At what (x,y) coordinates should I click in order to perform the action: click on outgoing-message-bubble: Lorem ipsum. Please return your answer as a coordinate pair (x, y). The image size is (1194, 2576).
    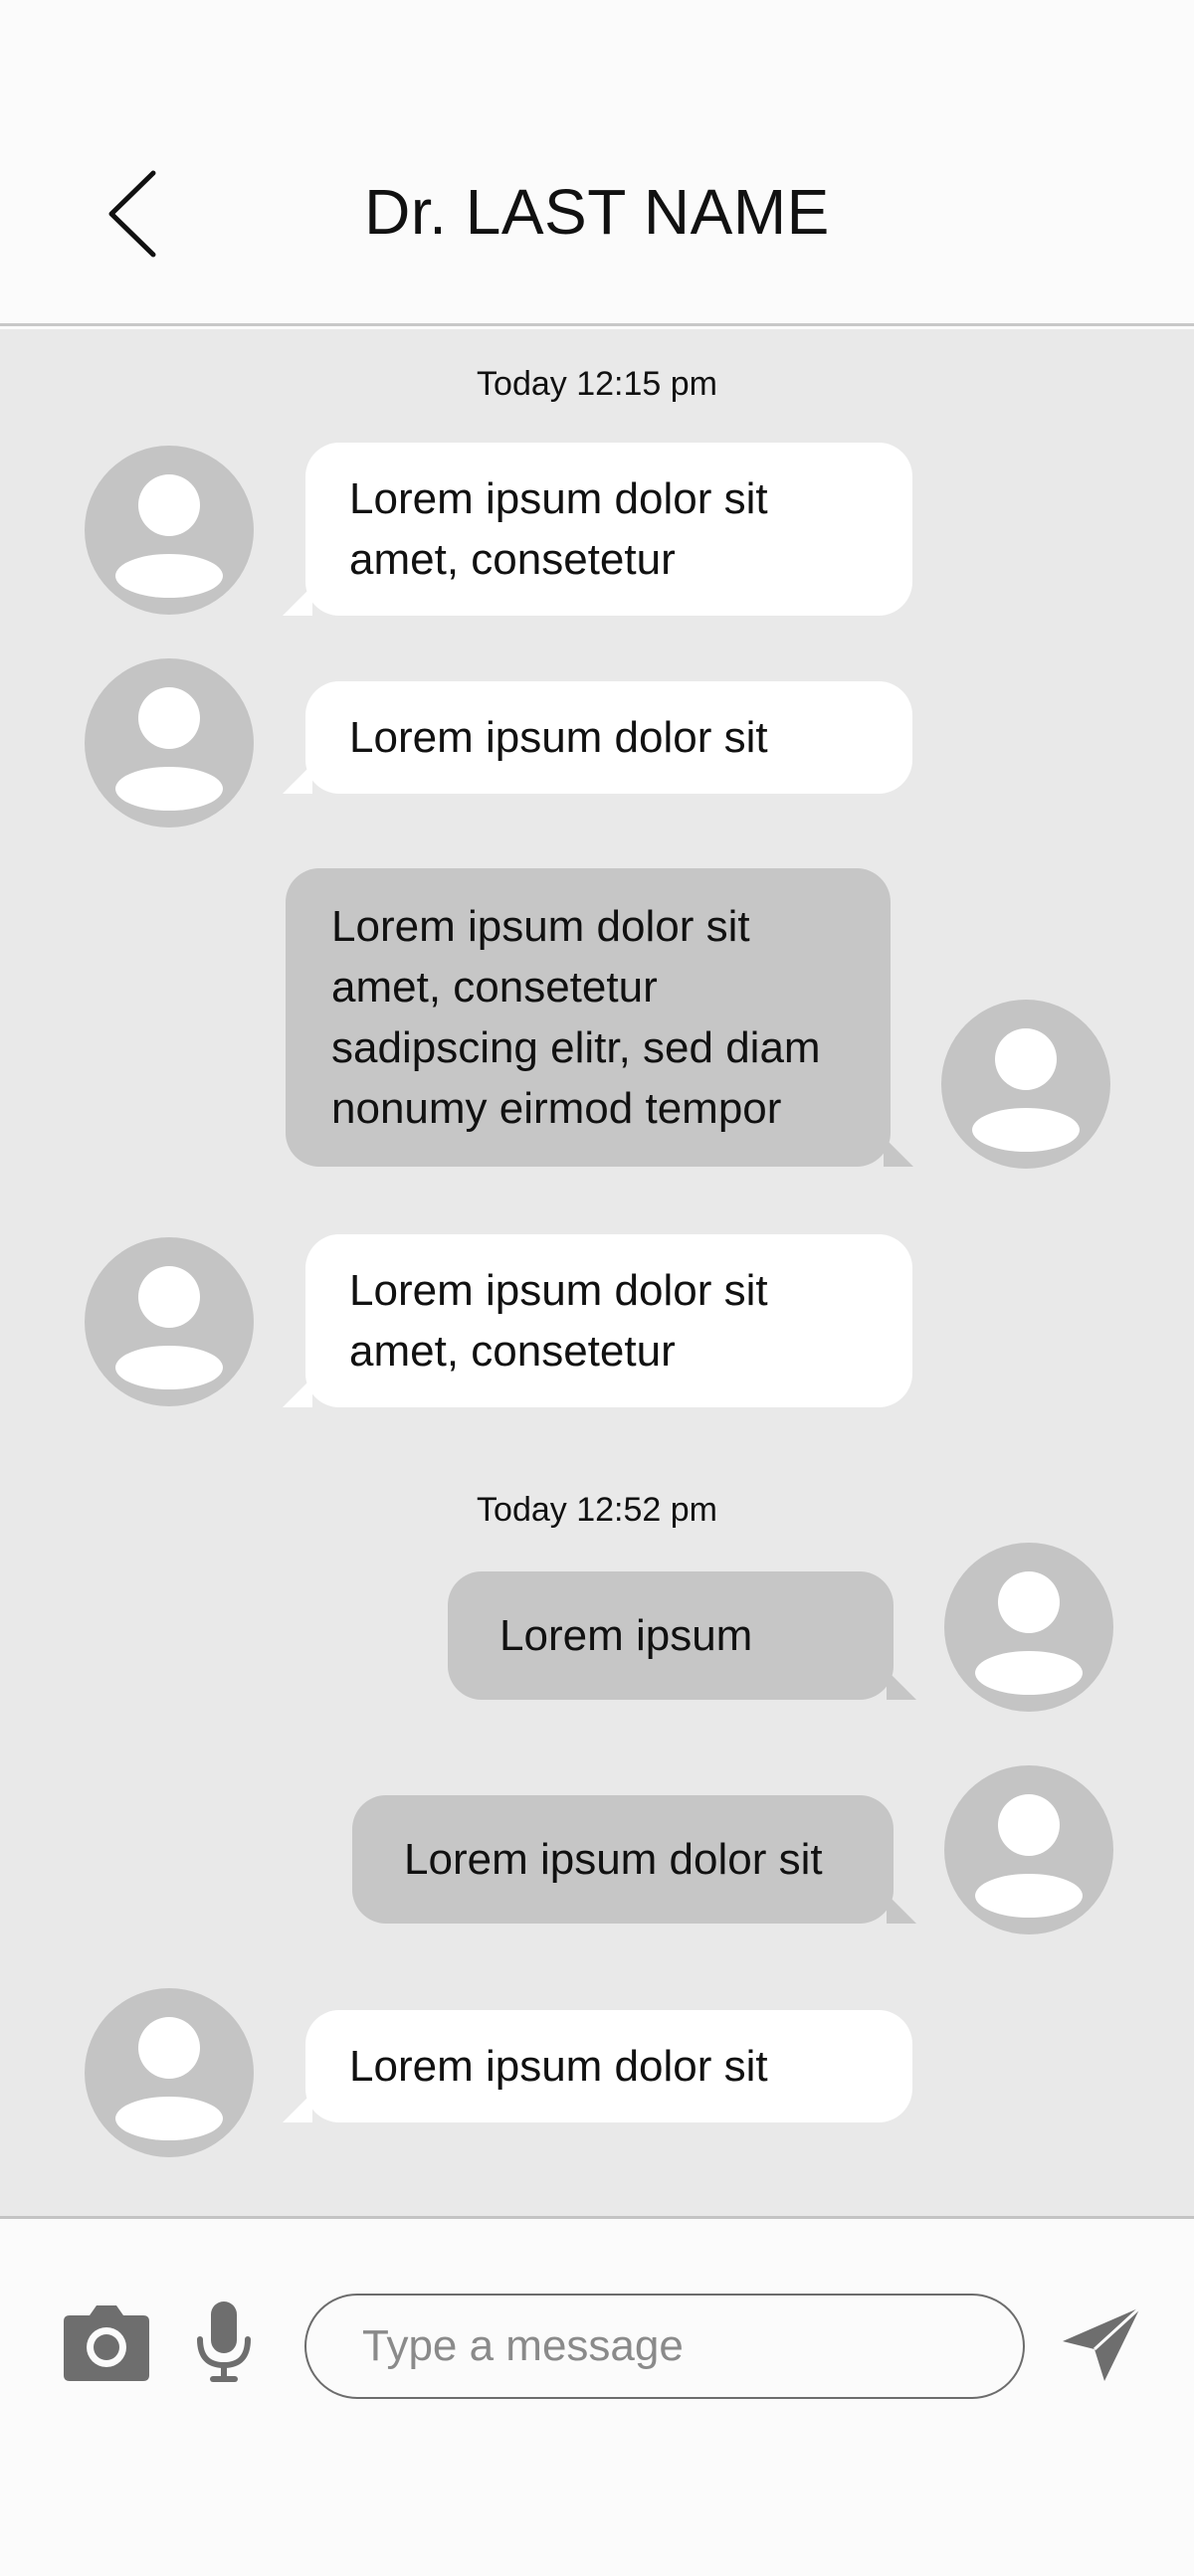
    Looking at the image, I should click on (682, 1635).